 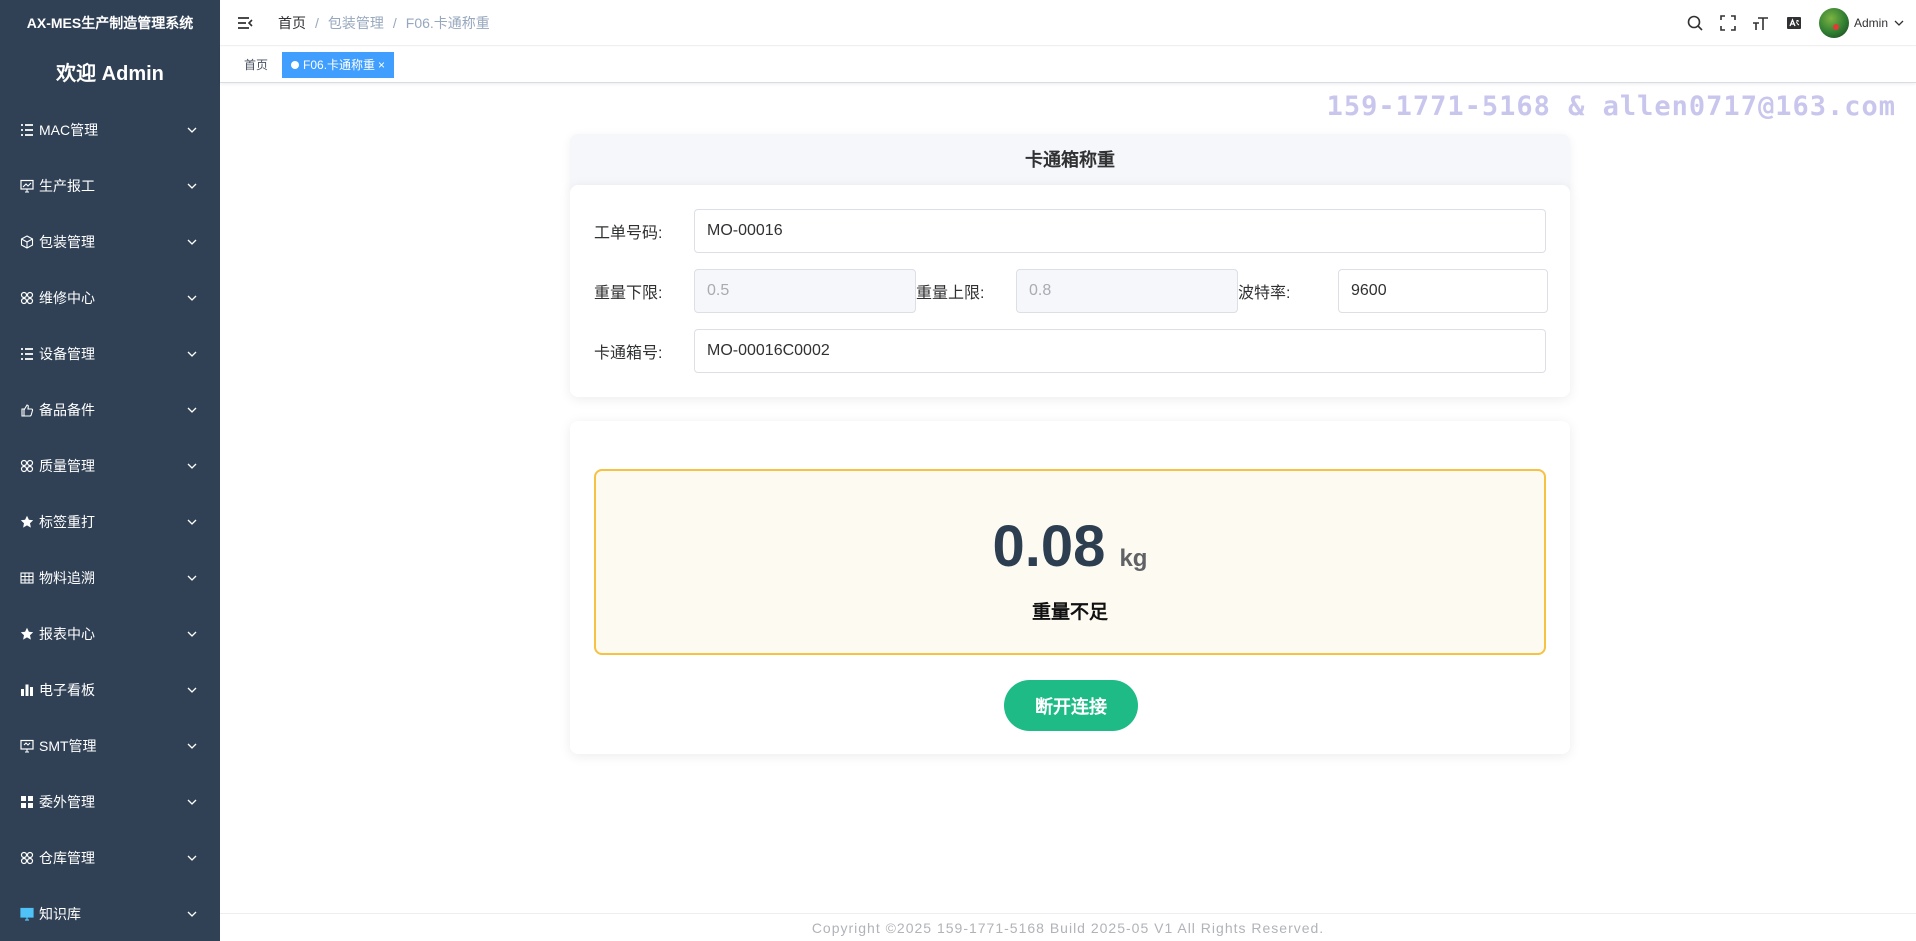 What do you see at coordinates (27, 410) in the screenshot?
I see `hand-icon` at bounding box center [27, 410].